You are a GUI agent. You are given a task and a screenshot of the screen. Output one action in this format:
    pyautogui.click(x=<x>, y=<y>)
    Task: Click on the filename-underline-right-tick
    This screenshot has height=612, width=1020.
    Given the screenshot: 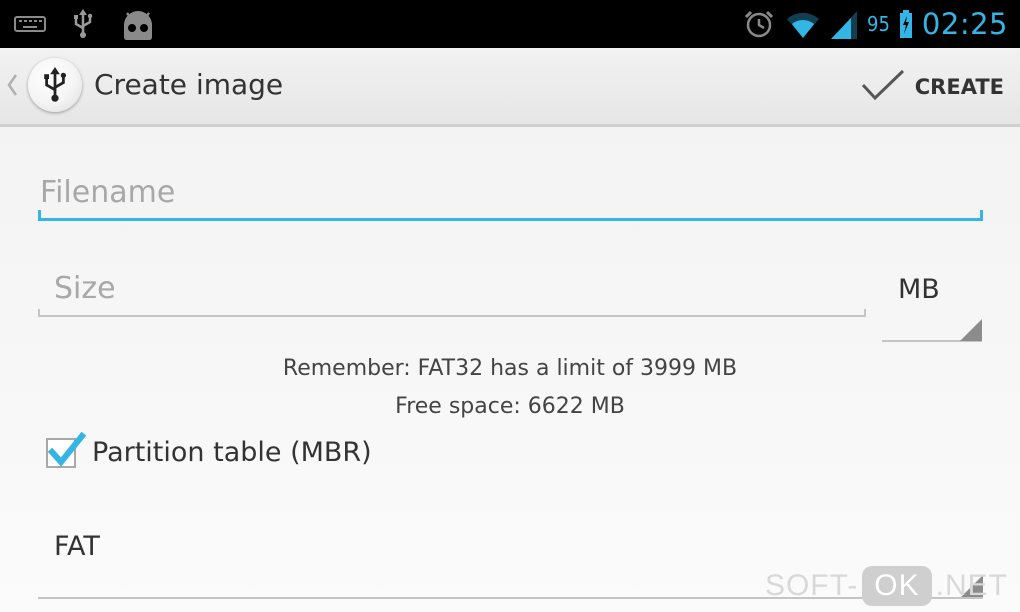 What is the action you would take?
    pyautogui.click(x=981, y=215)
    